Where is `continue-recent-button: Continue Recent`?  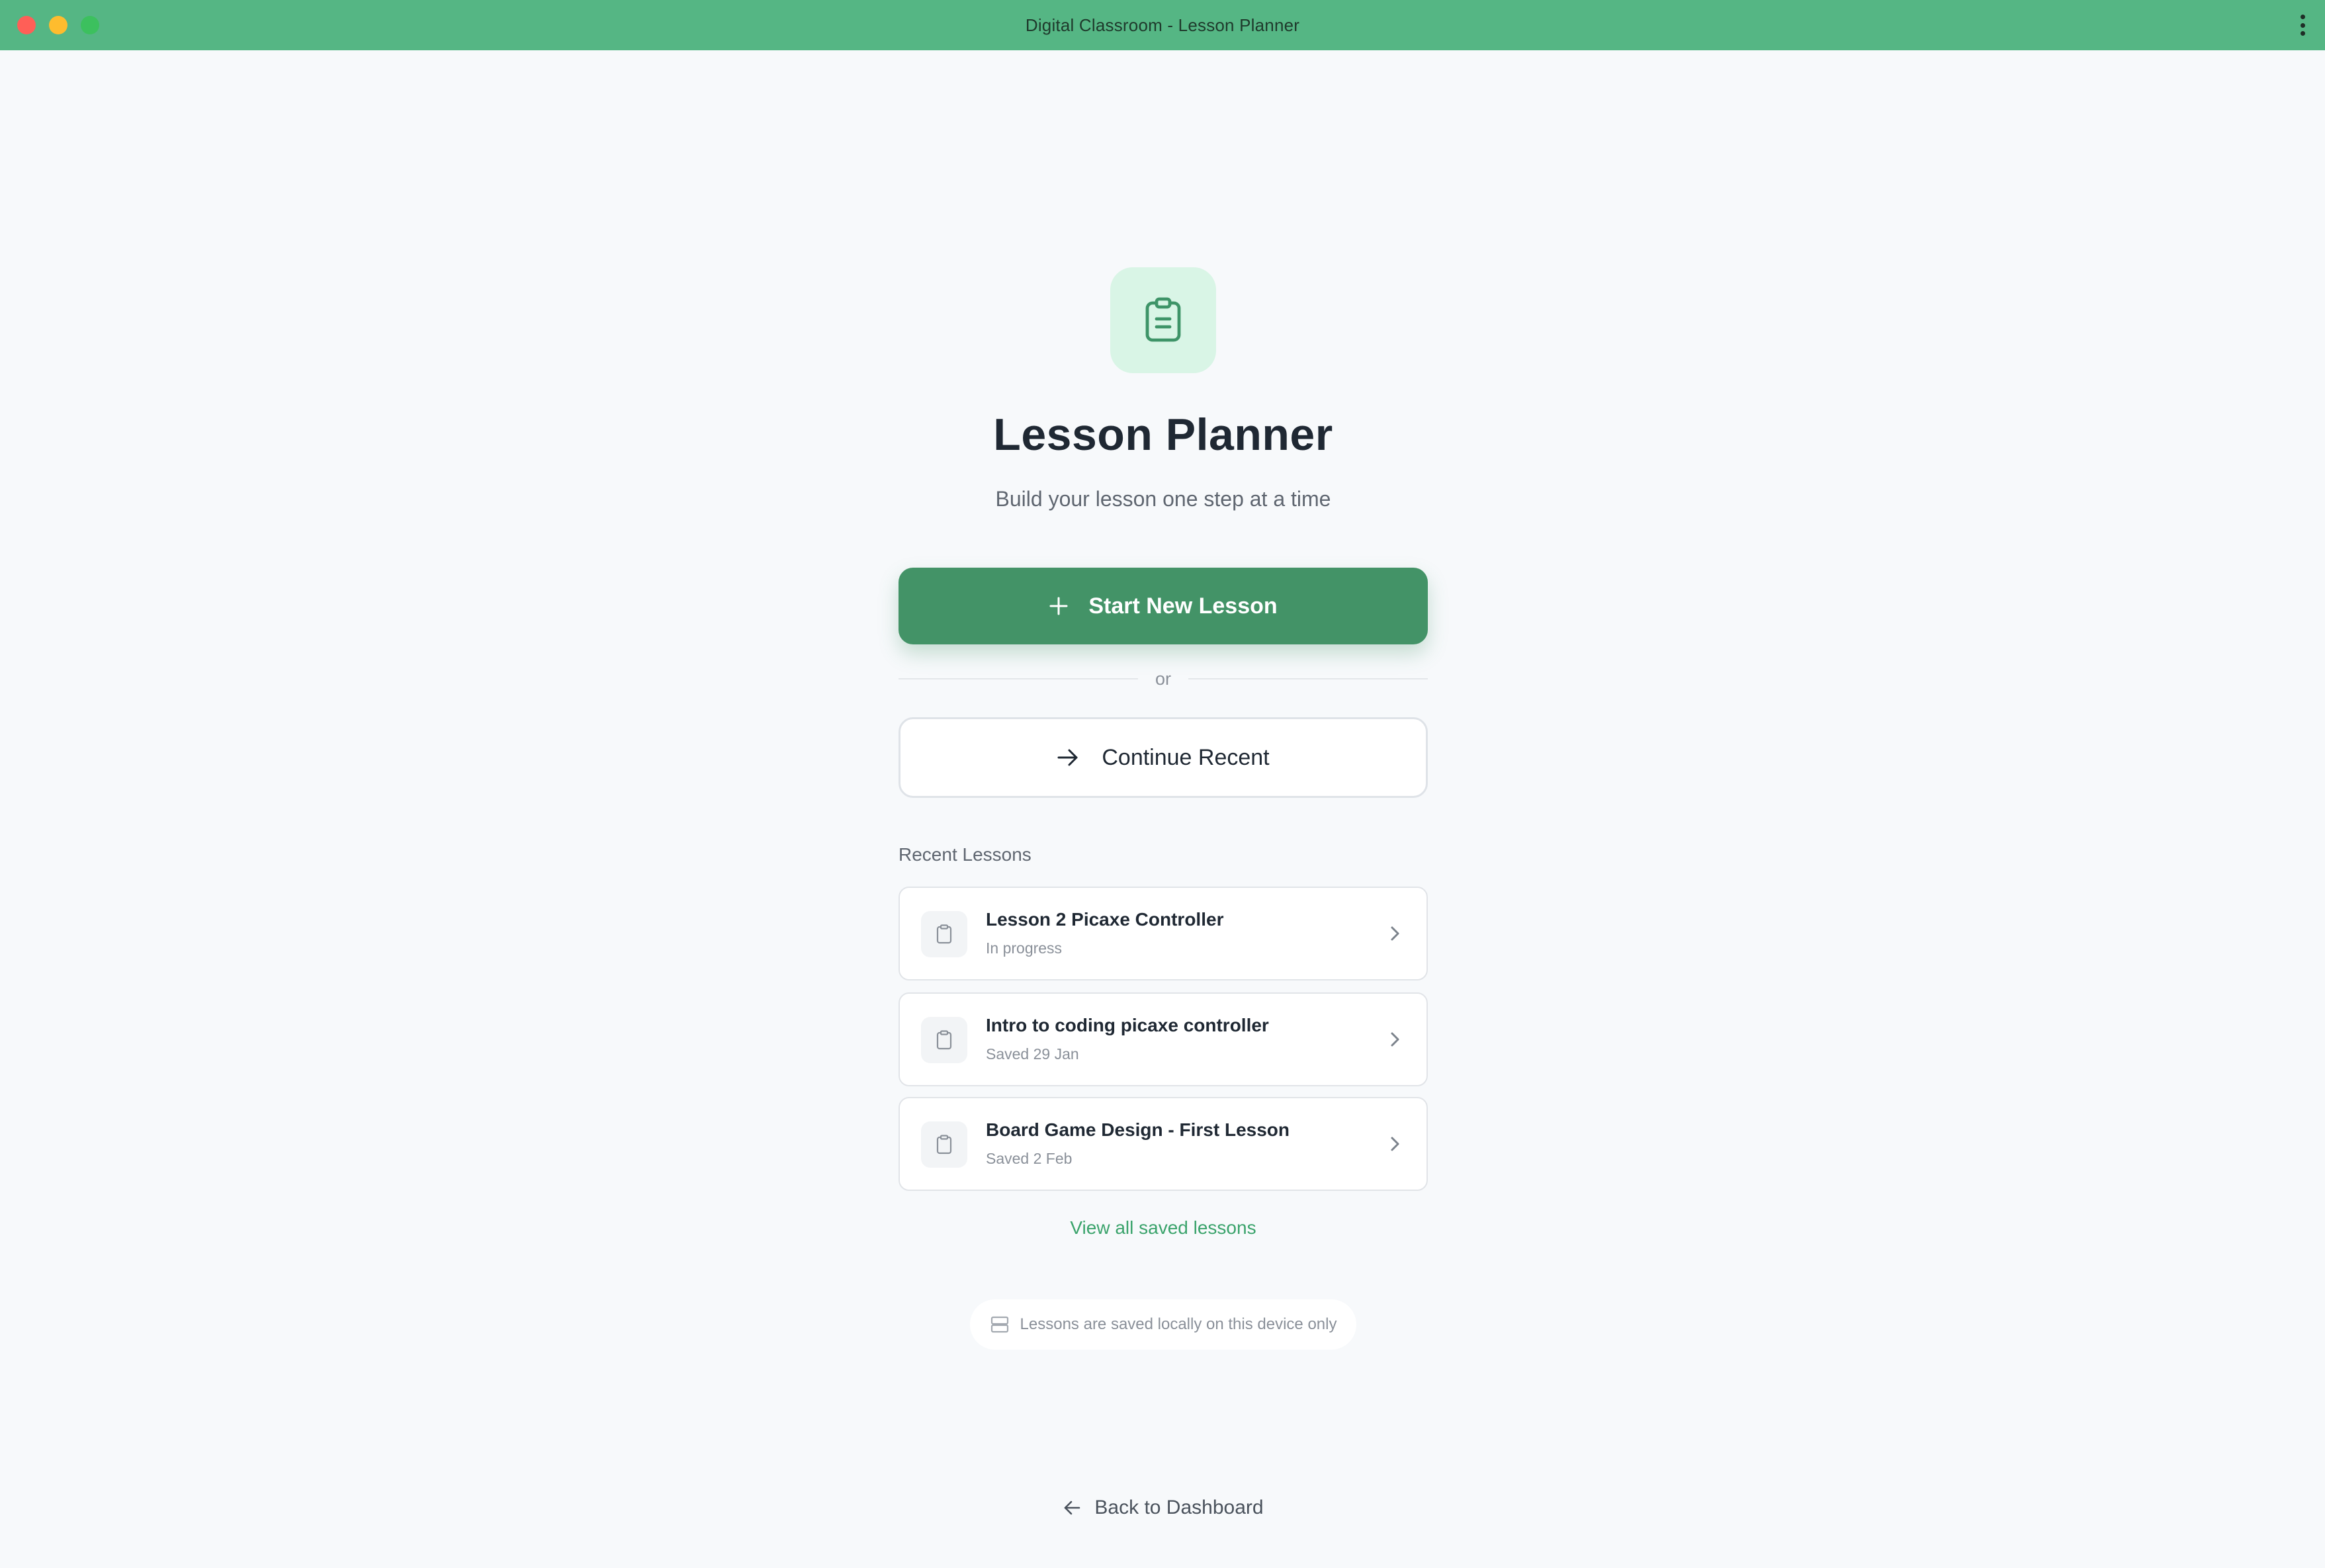
continue-recent-button: Continue Recent is located at coordinates (1163, 757).